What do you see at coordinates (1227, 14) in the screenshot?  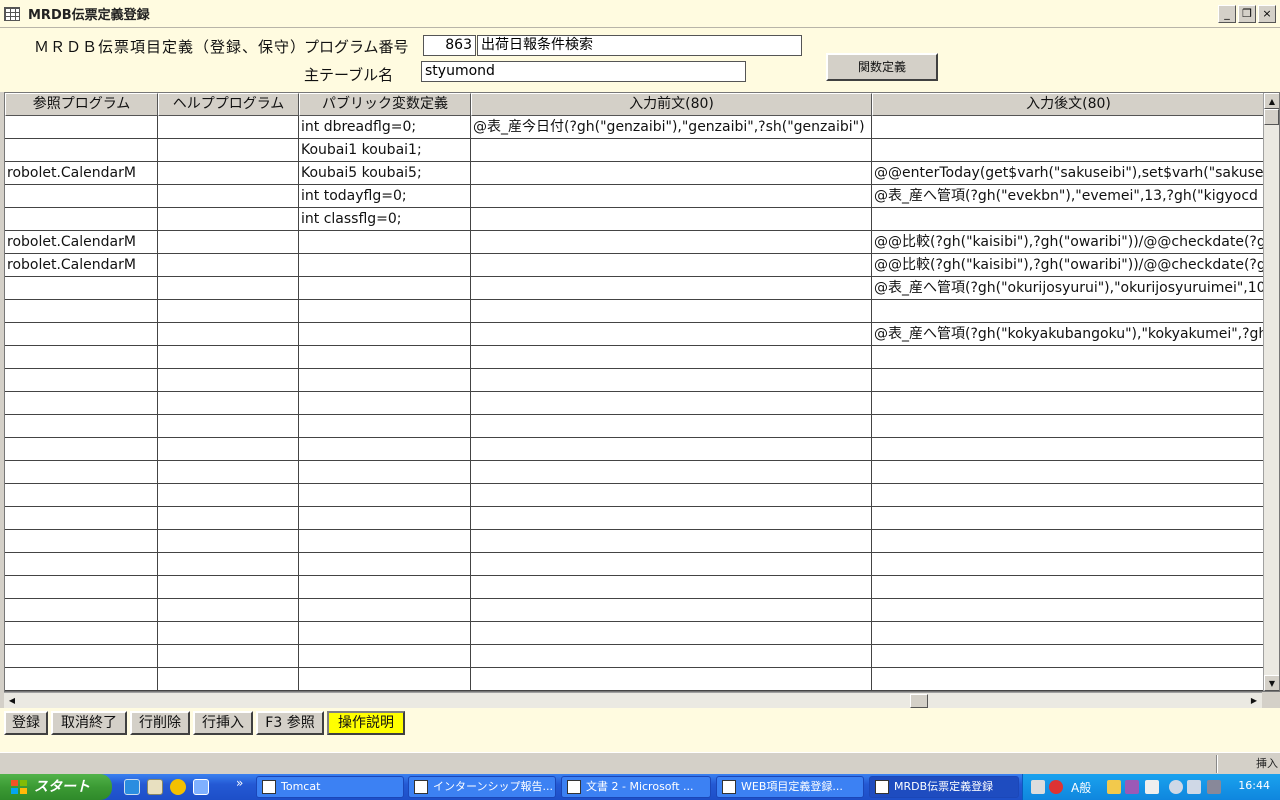 I see `minimize-button: _` at bounding box center [1227, 14].